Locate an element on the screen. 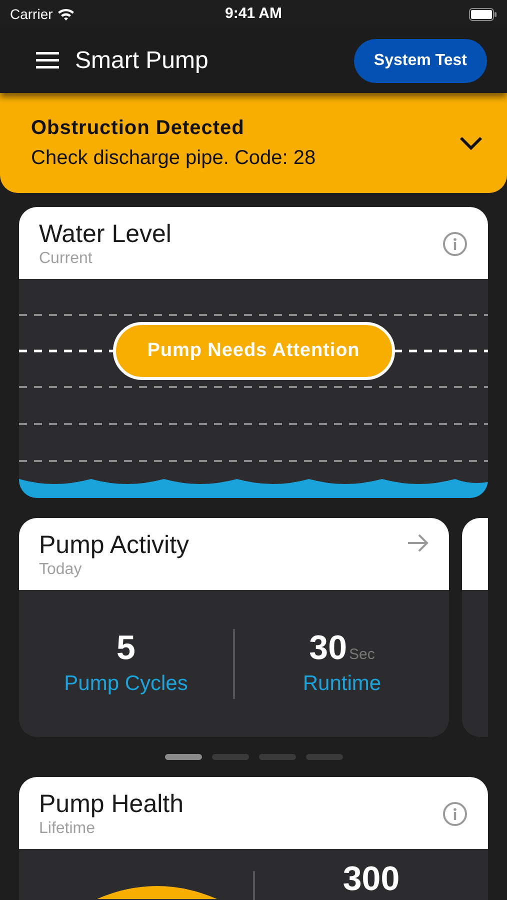 Image resolution: width=507 pixels, height=900 pixels. stat-value: 5 is located at coordinates (126, 648).